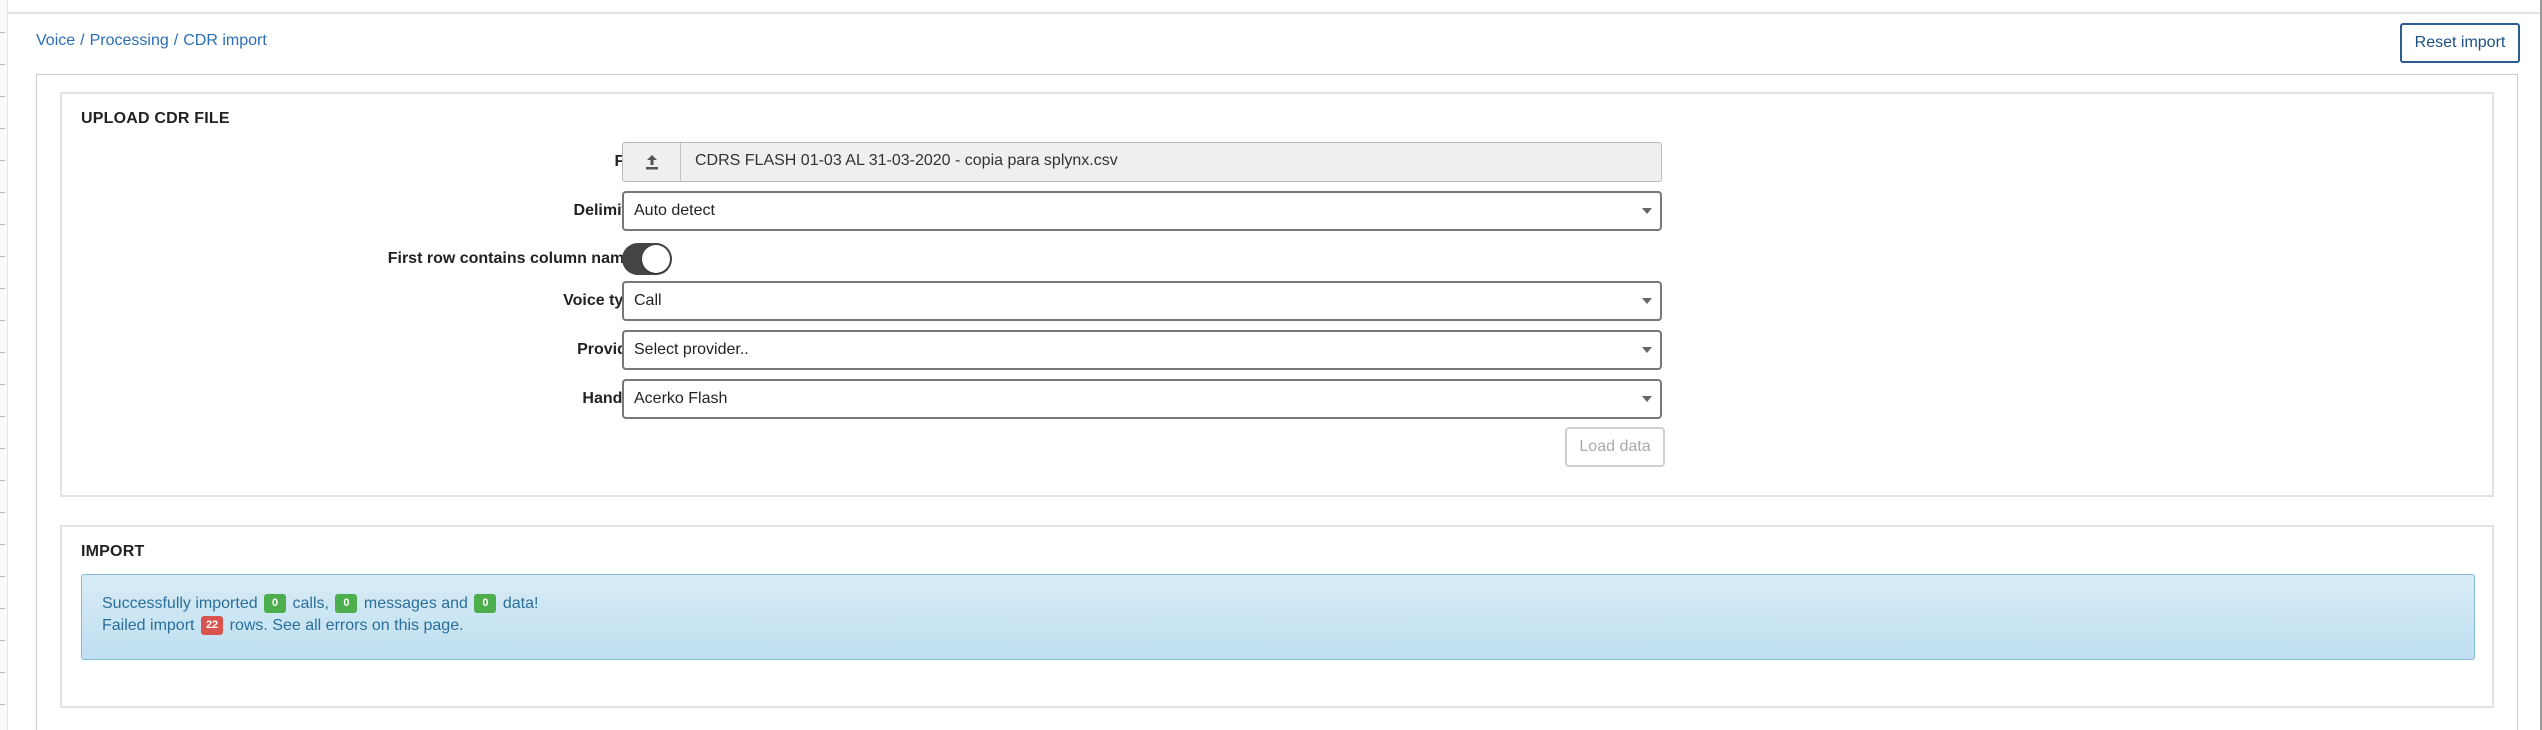 The image size is (2542, 730). What do you see at coordinates (415, 603) in the screenshot?
I see `messages-text: messages and` at bounding box center [415, 603].